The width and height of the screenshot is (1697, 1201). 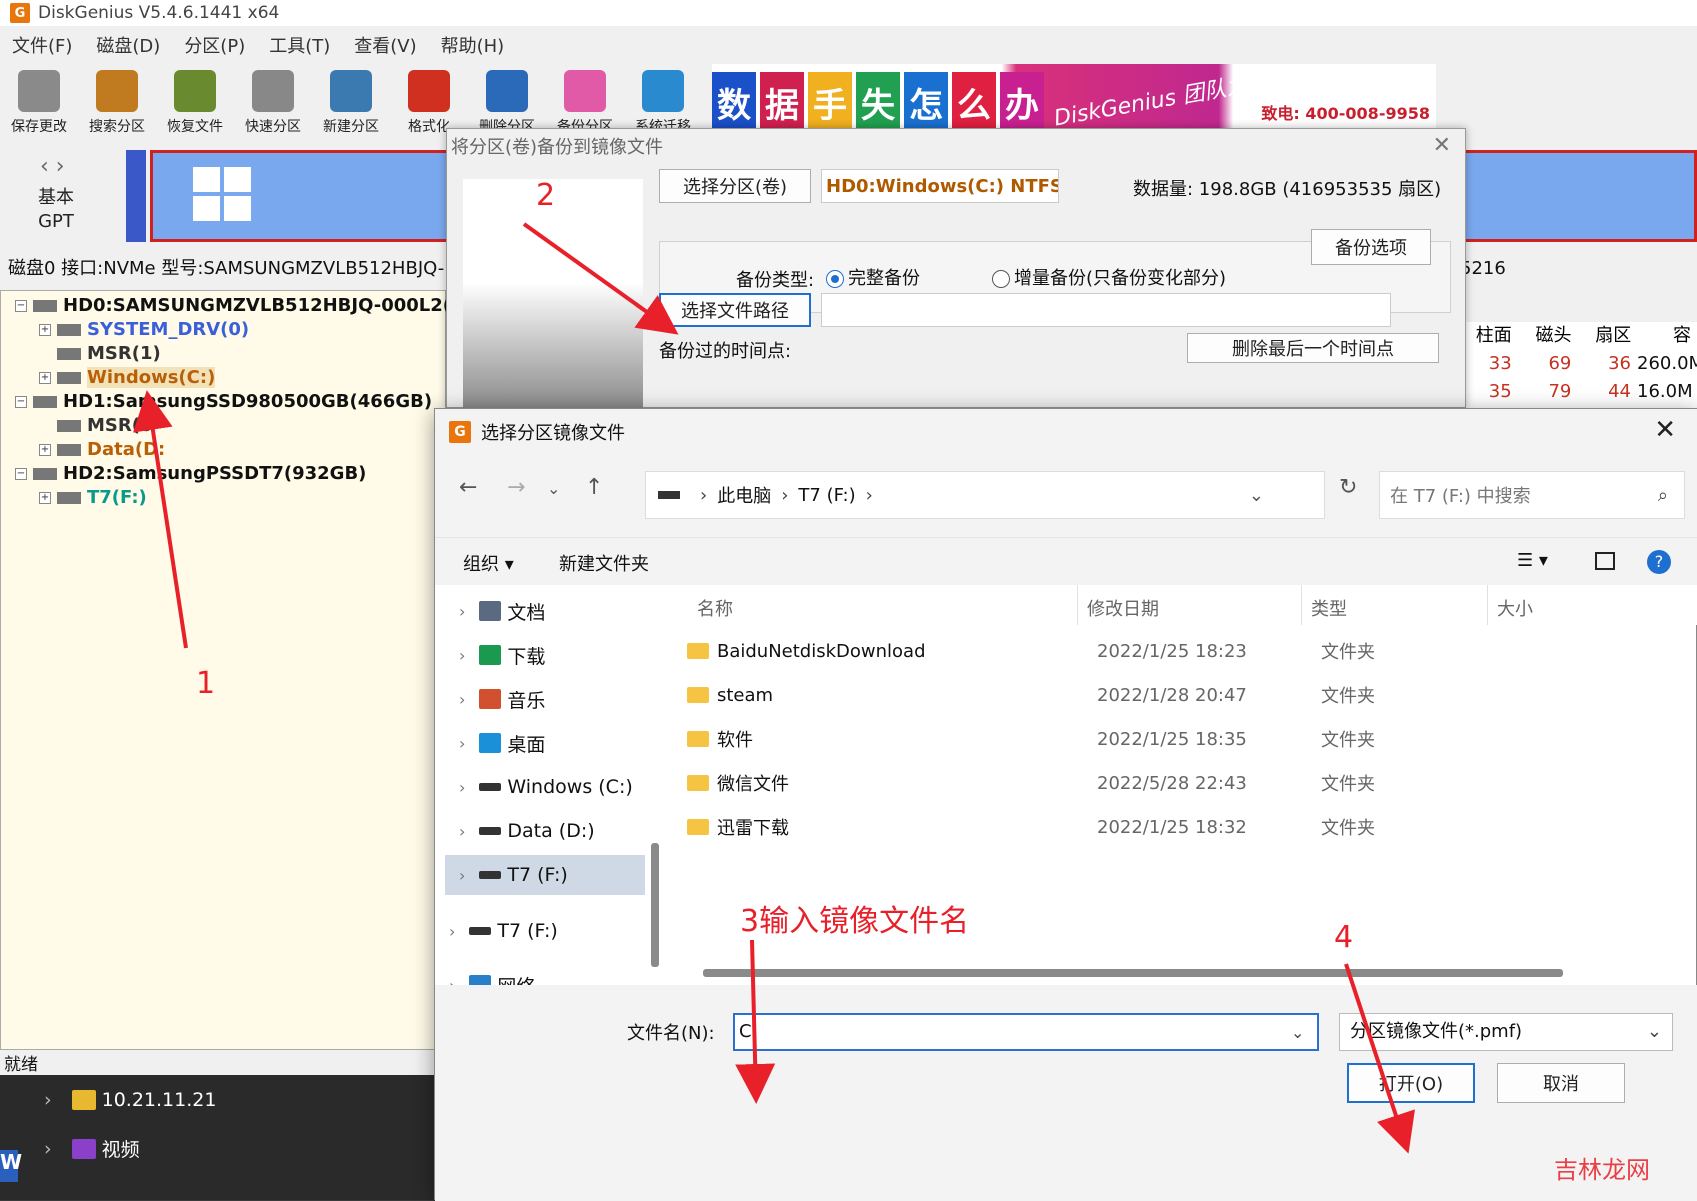 I want to click on toolbar-button: 新建分区, so click(x=351, y=103).